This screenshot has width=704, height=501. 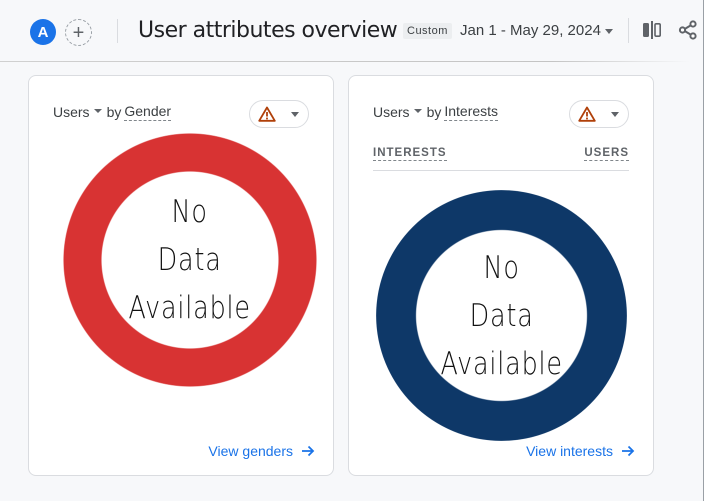 What do you see at coordinates (261, 451) in the screenshot?
I see `view-genders-link: View genders` at bounding box center [261, 451].